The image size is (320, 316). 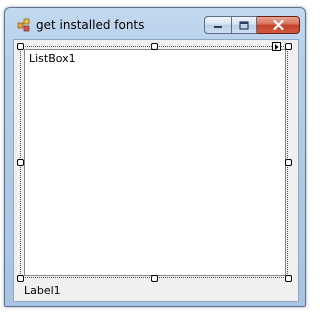 I want to click on maximize-button, so click(x=244, y=25).